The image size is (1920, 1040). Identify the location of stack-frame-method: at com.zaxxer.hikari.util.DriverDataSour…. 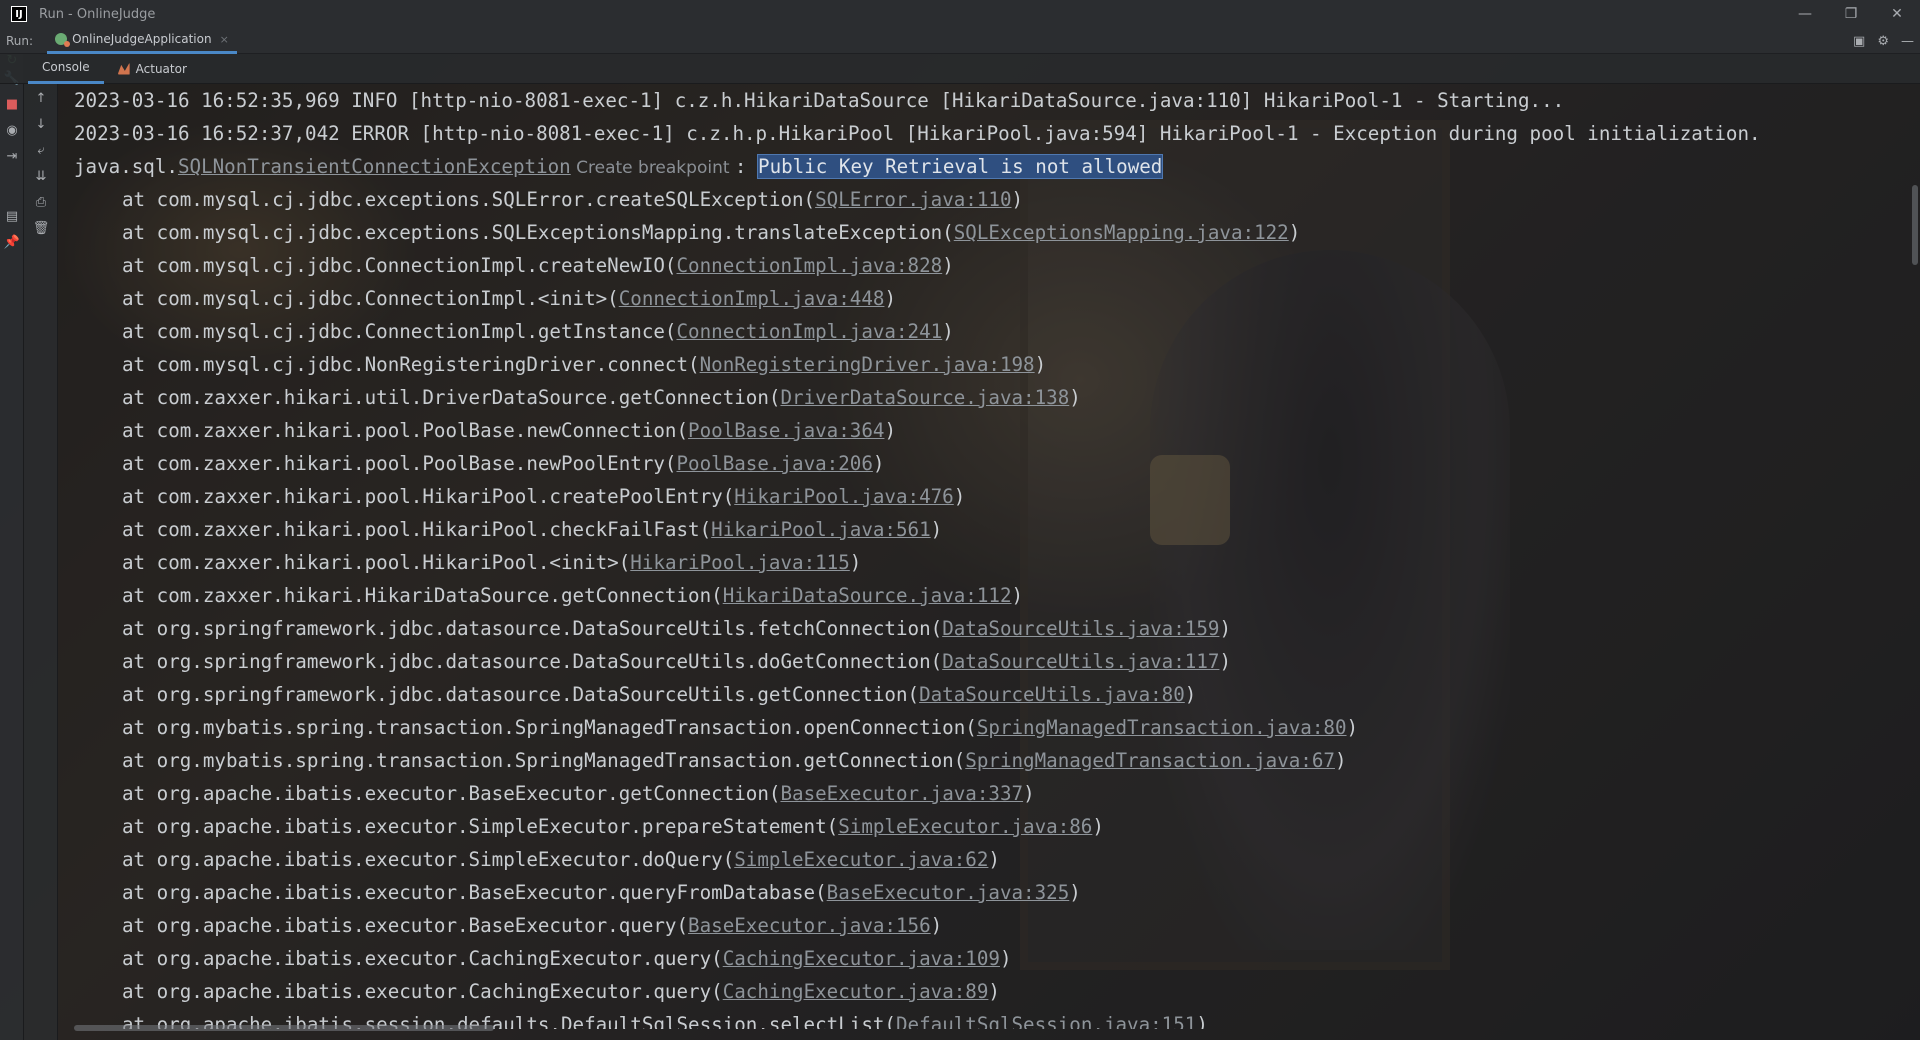
(451, 397).